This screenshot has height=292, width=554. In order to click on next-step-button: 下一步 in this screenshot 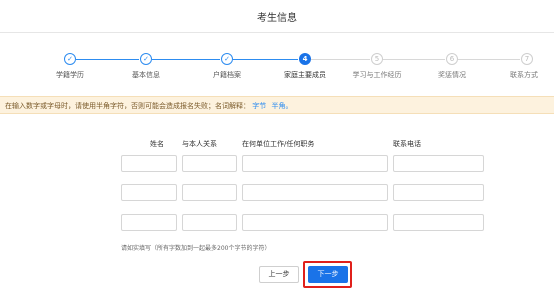, I will do `click(328, 274)`.